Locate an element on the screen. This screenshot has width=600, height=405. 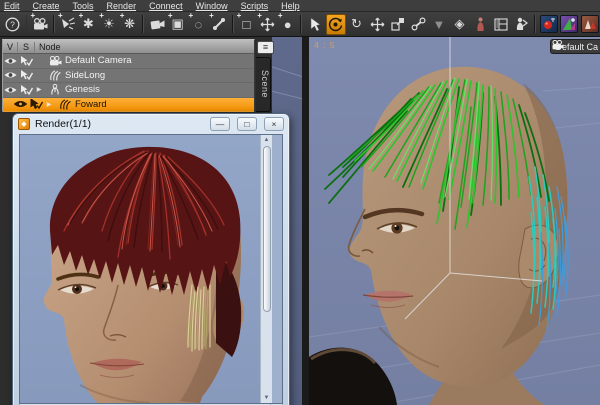
new-spotlight-icon: + is located at coordinates (68, 23).